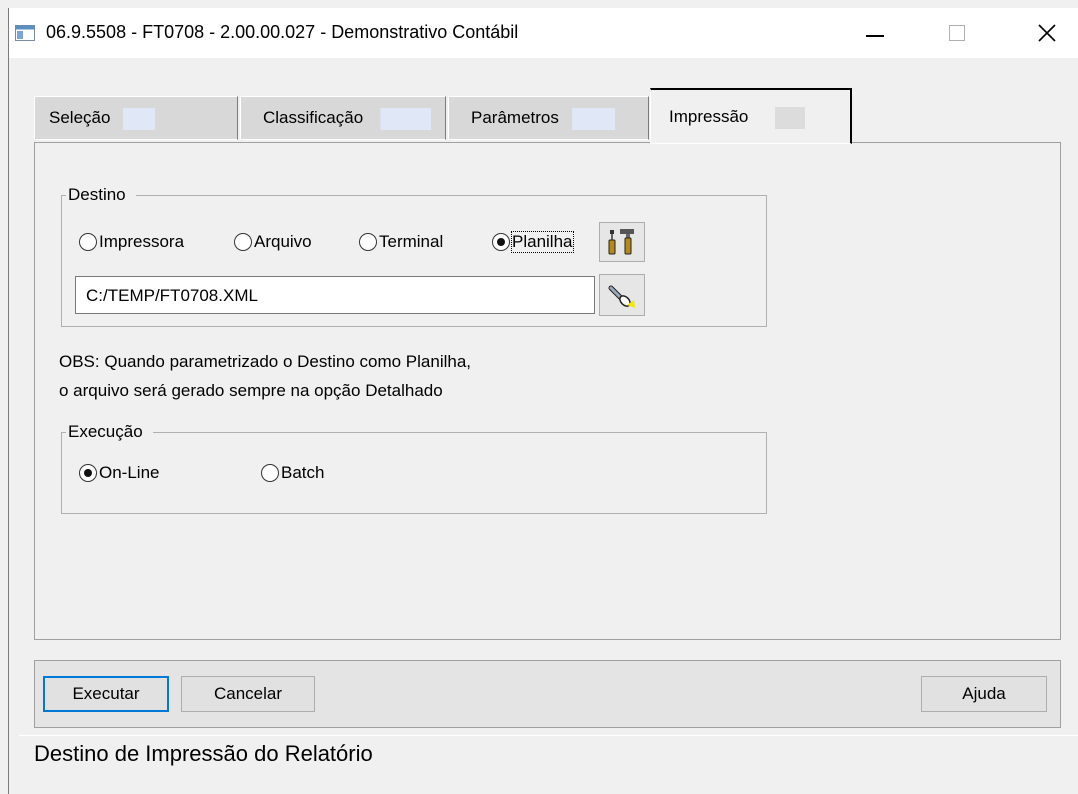  I want to click on status-bar-text: Destino de Impressão do Relatório, so click(203, 753).